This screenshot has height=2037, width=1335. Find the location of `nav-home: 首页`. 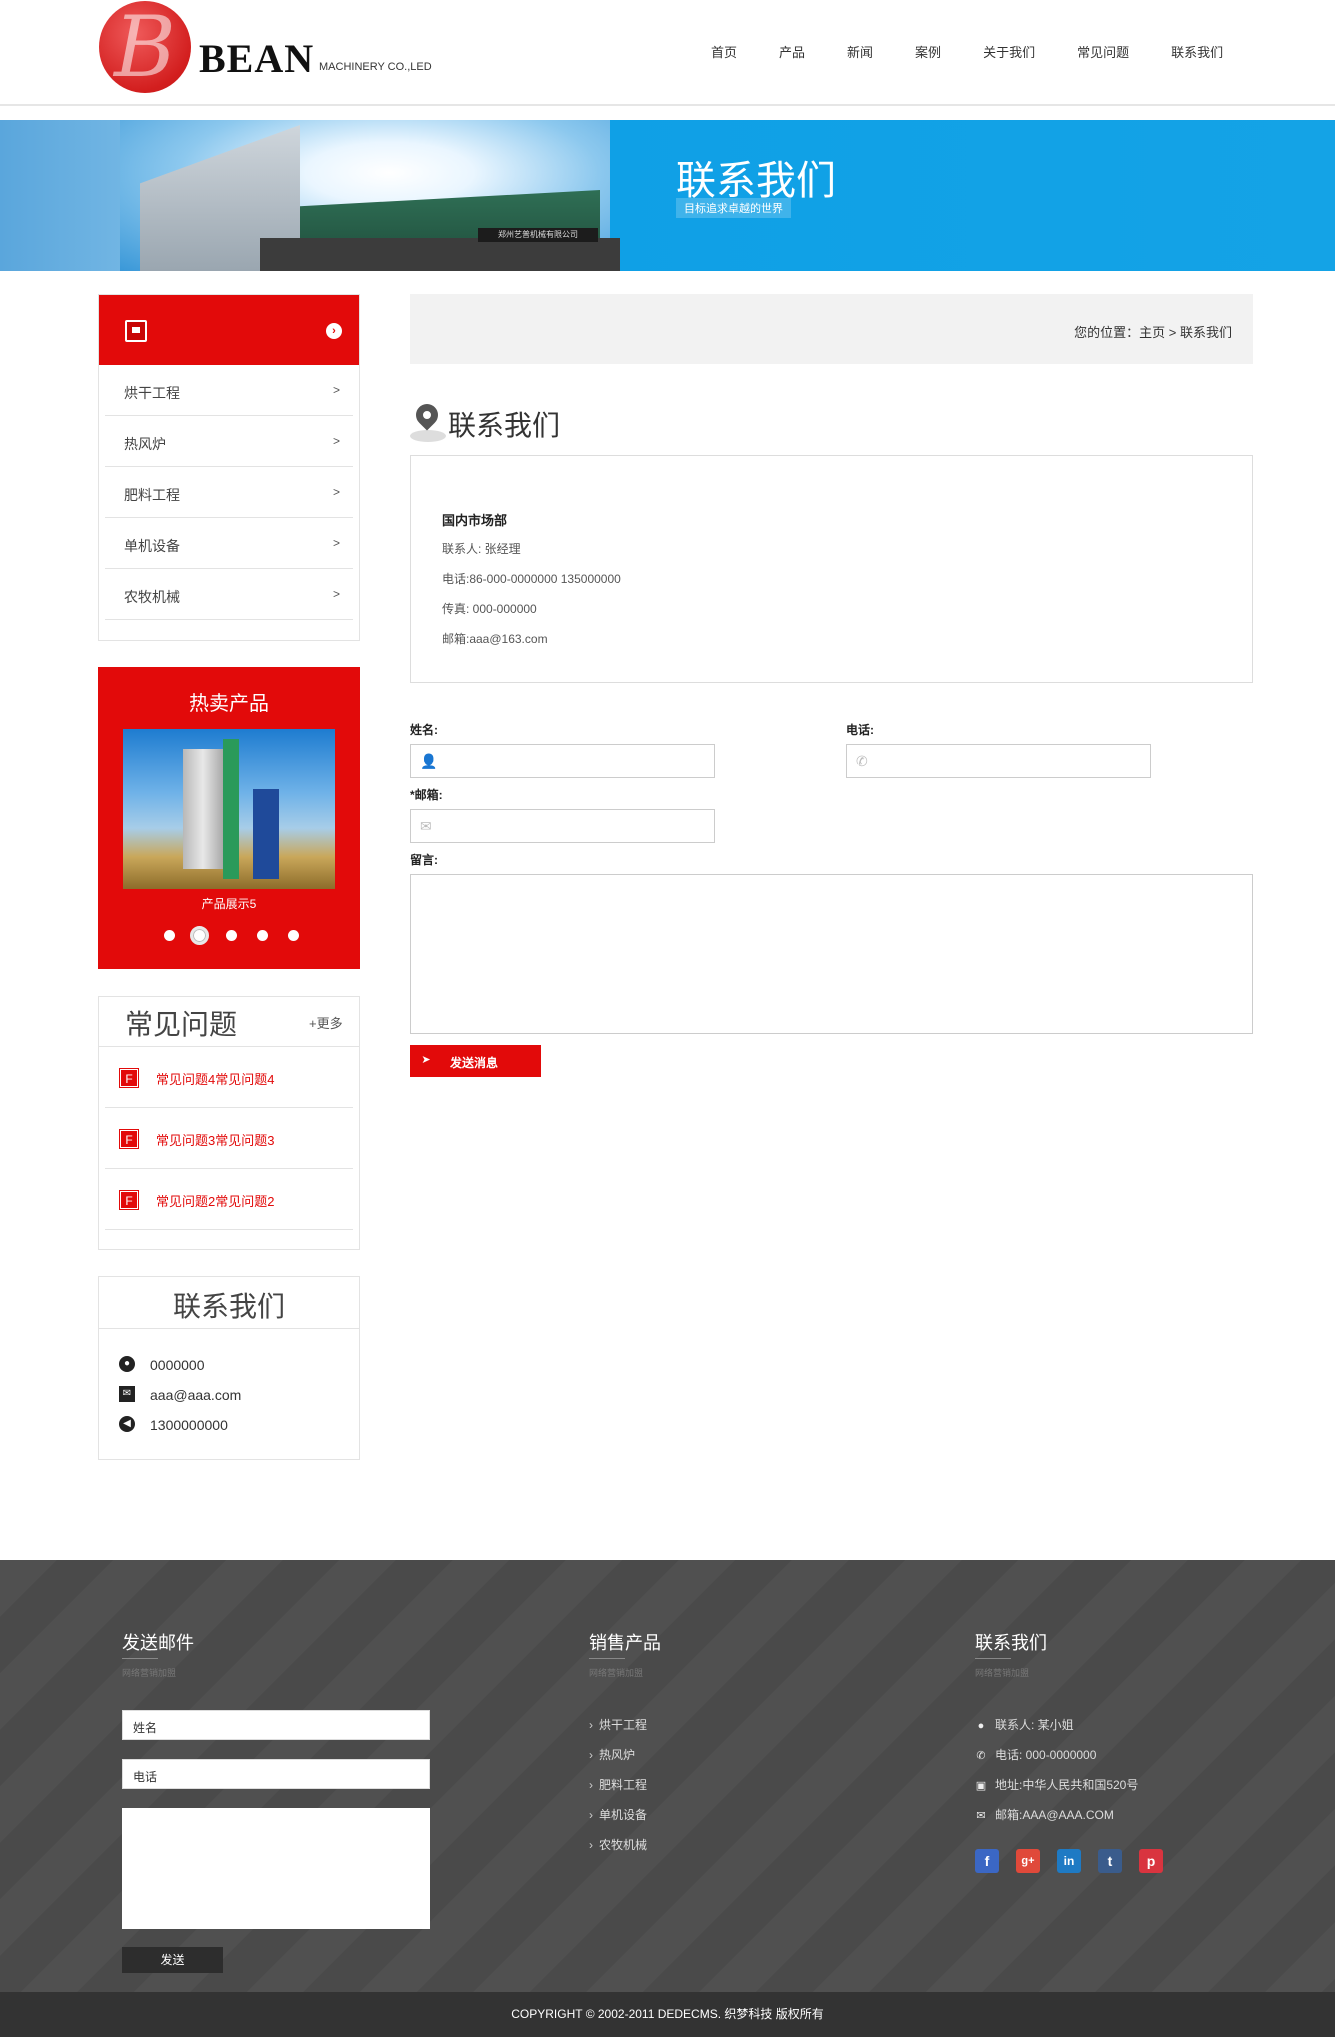

nav-home: 首页 is located at coordinates (724, 52).